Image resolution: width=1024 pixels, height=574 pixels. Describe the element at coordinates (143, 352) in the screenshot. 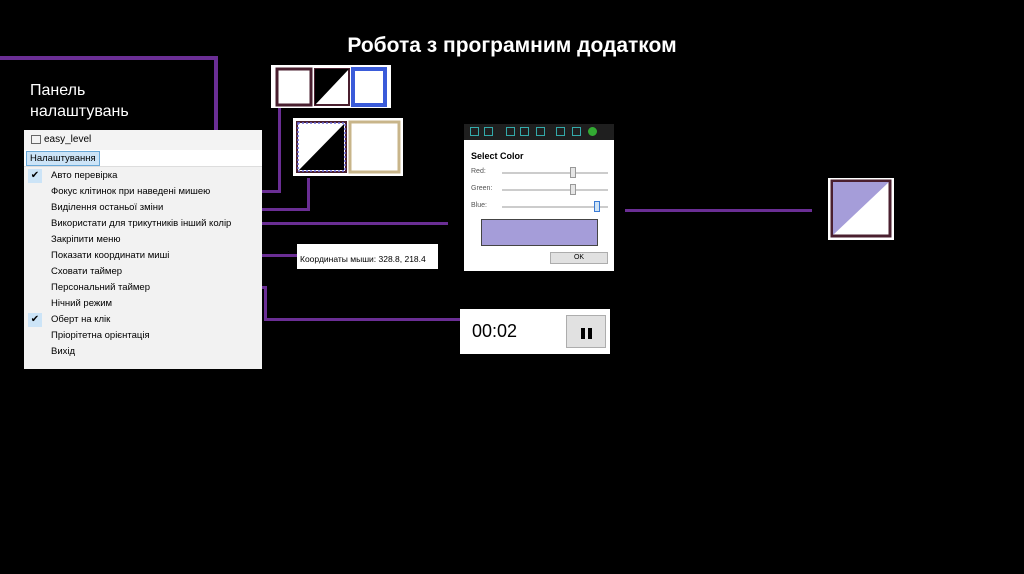

I see `menu-item-exit: Вихід` at that location.